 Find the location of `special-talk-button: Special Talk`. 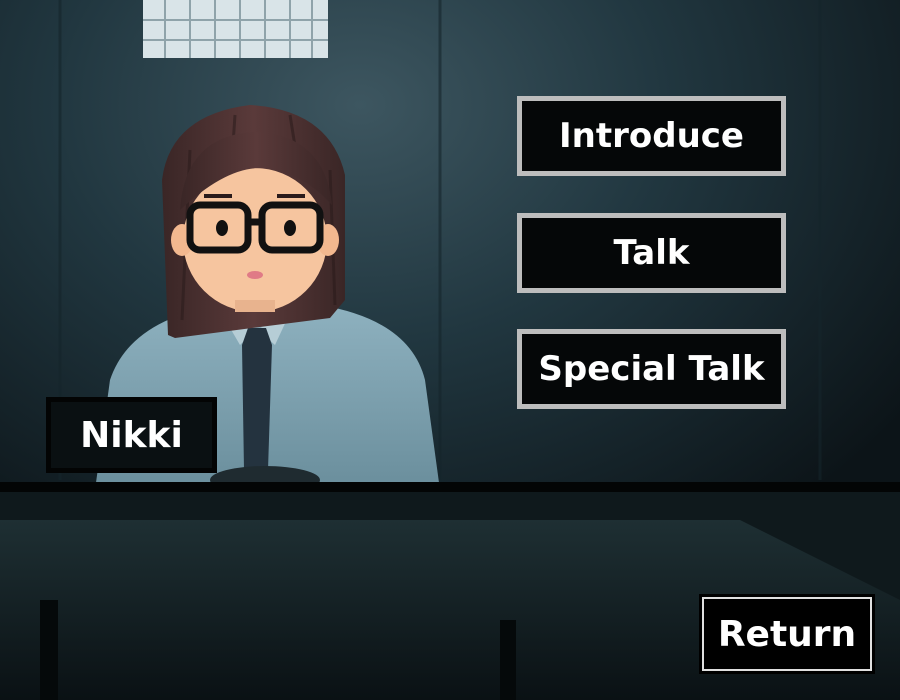

special-talk-button: Special Talk is located at coordinates (651, 369).